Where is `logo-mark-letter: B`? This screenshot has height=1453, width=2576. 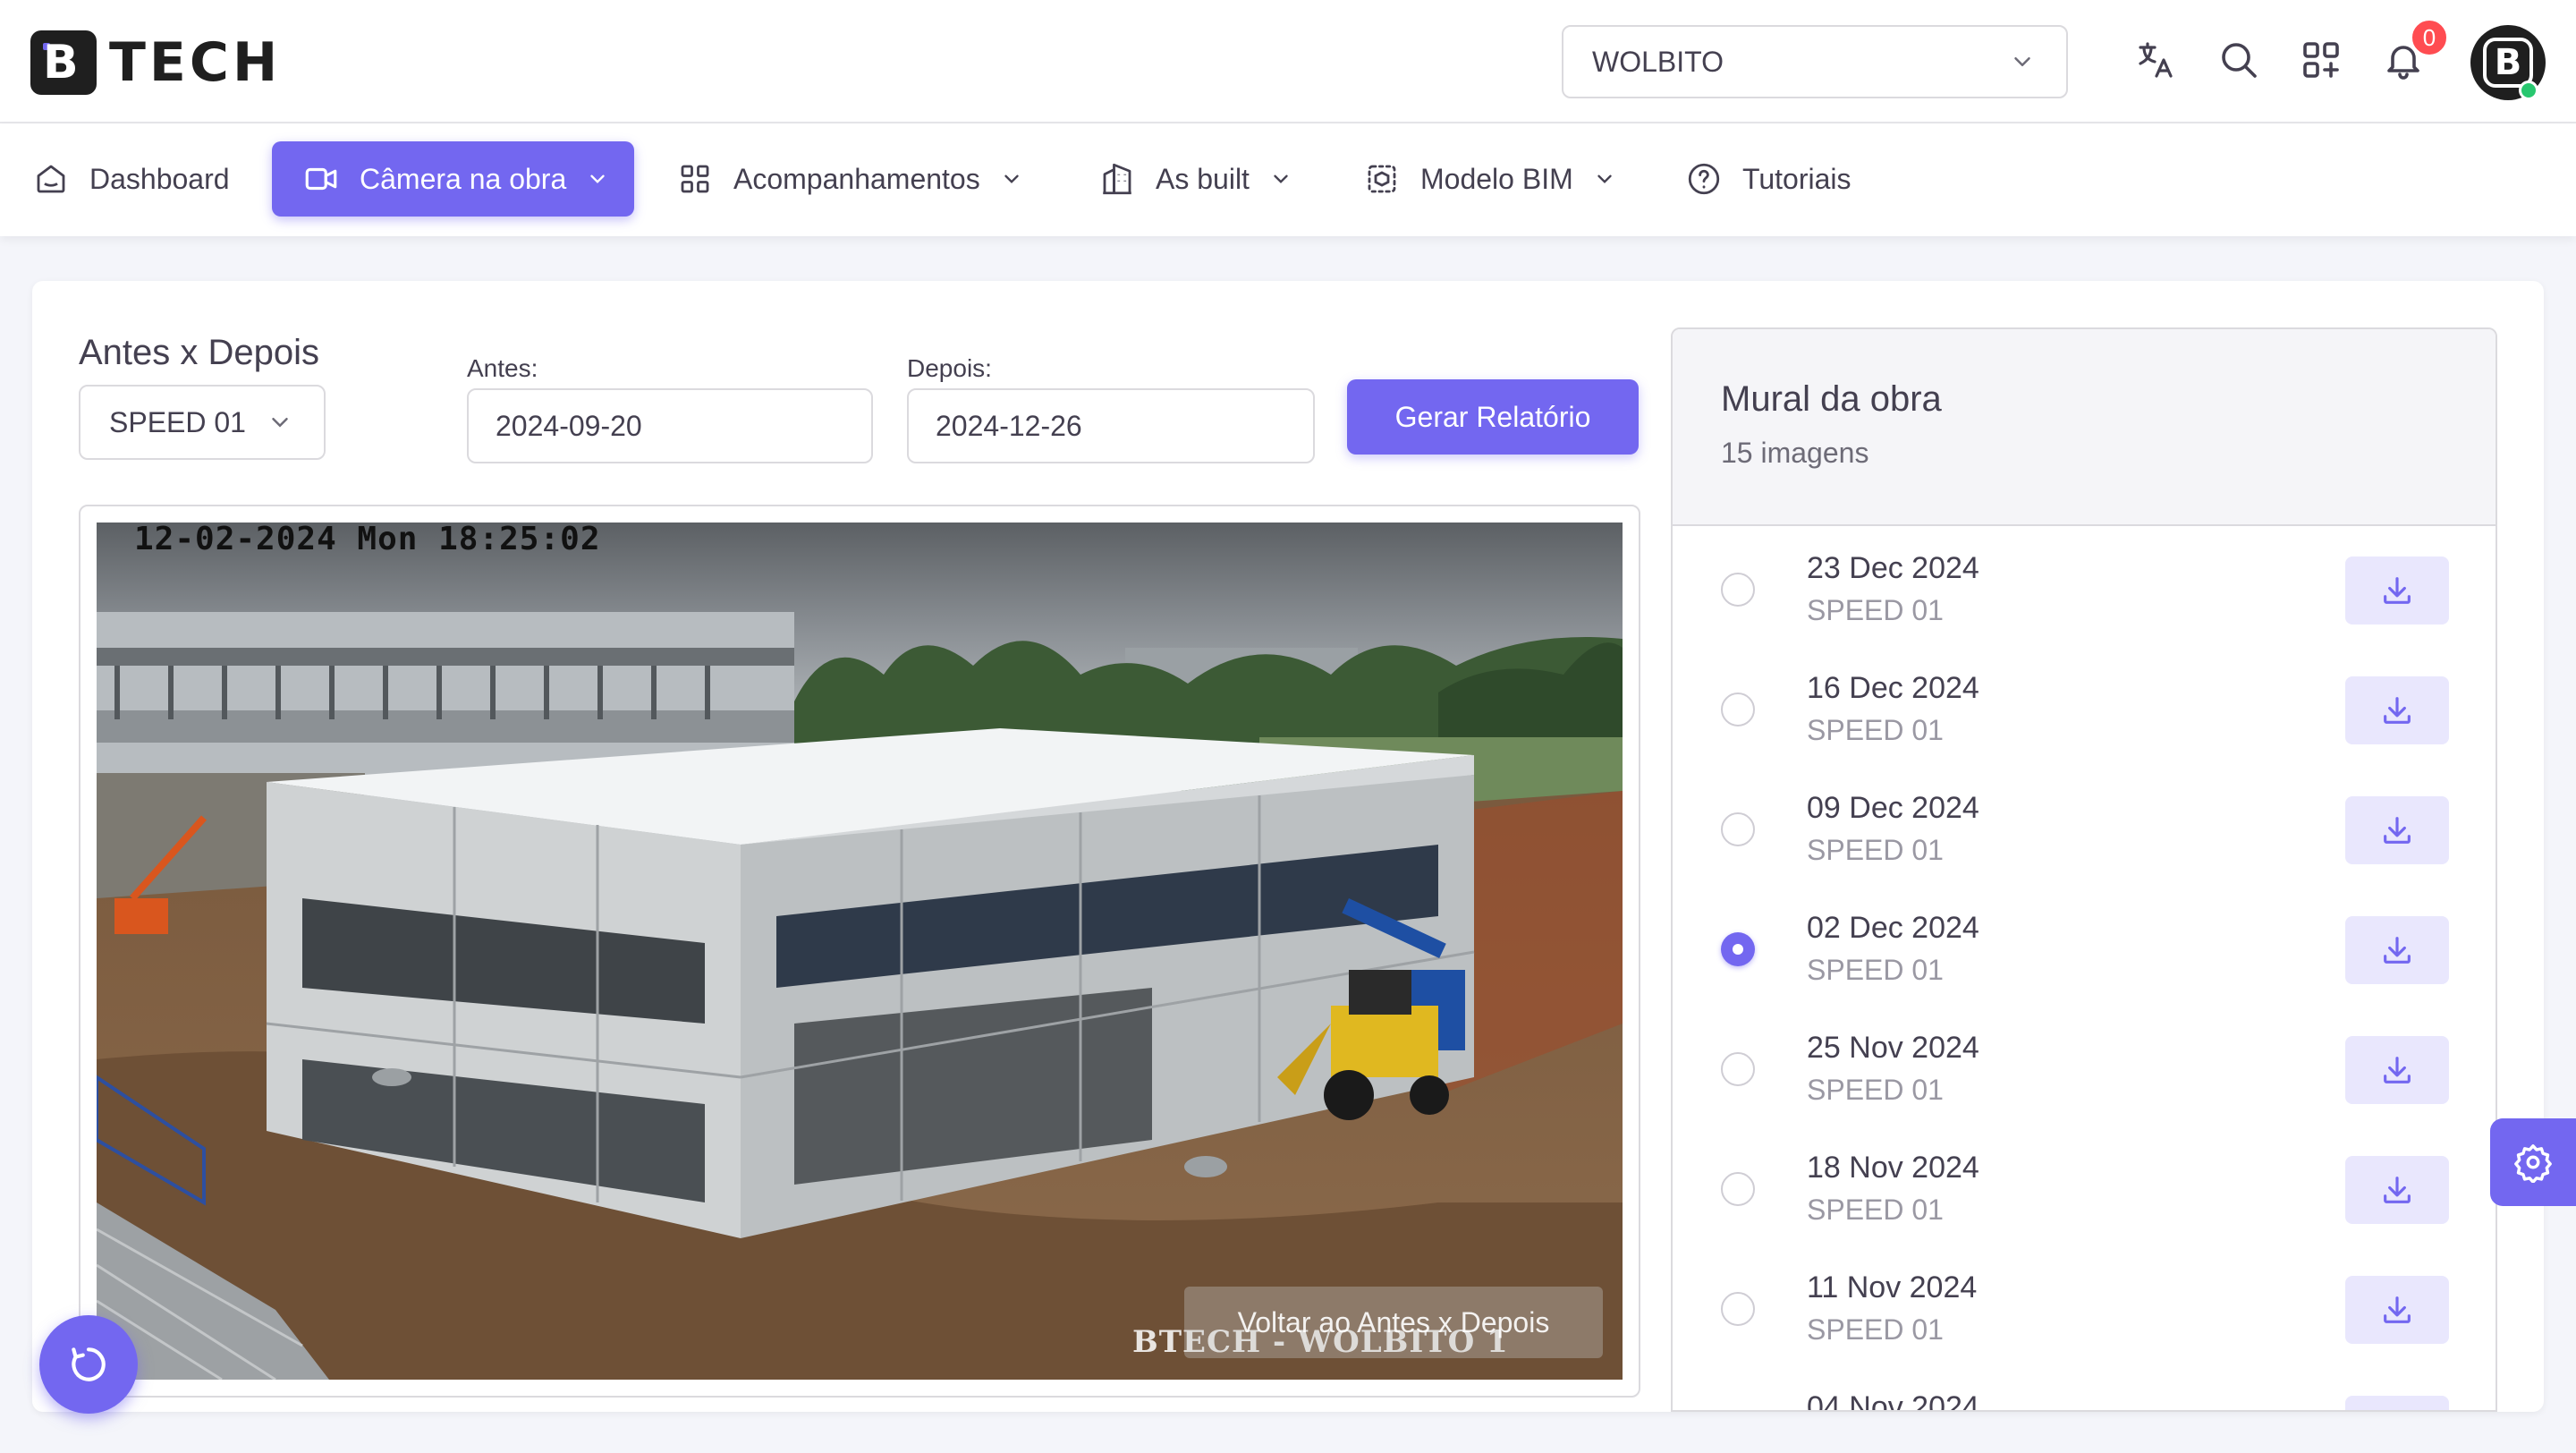 logo-mark-letter: B is located at coordinates (61, 62).